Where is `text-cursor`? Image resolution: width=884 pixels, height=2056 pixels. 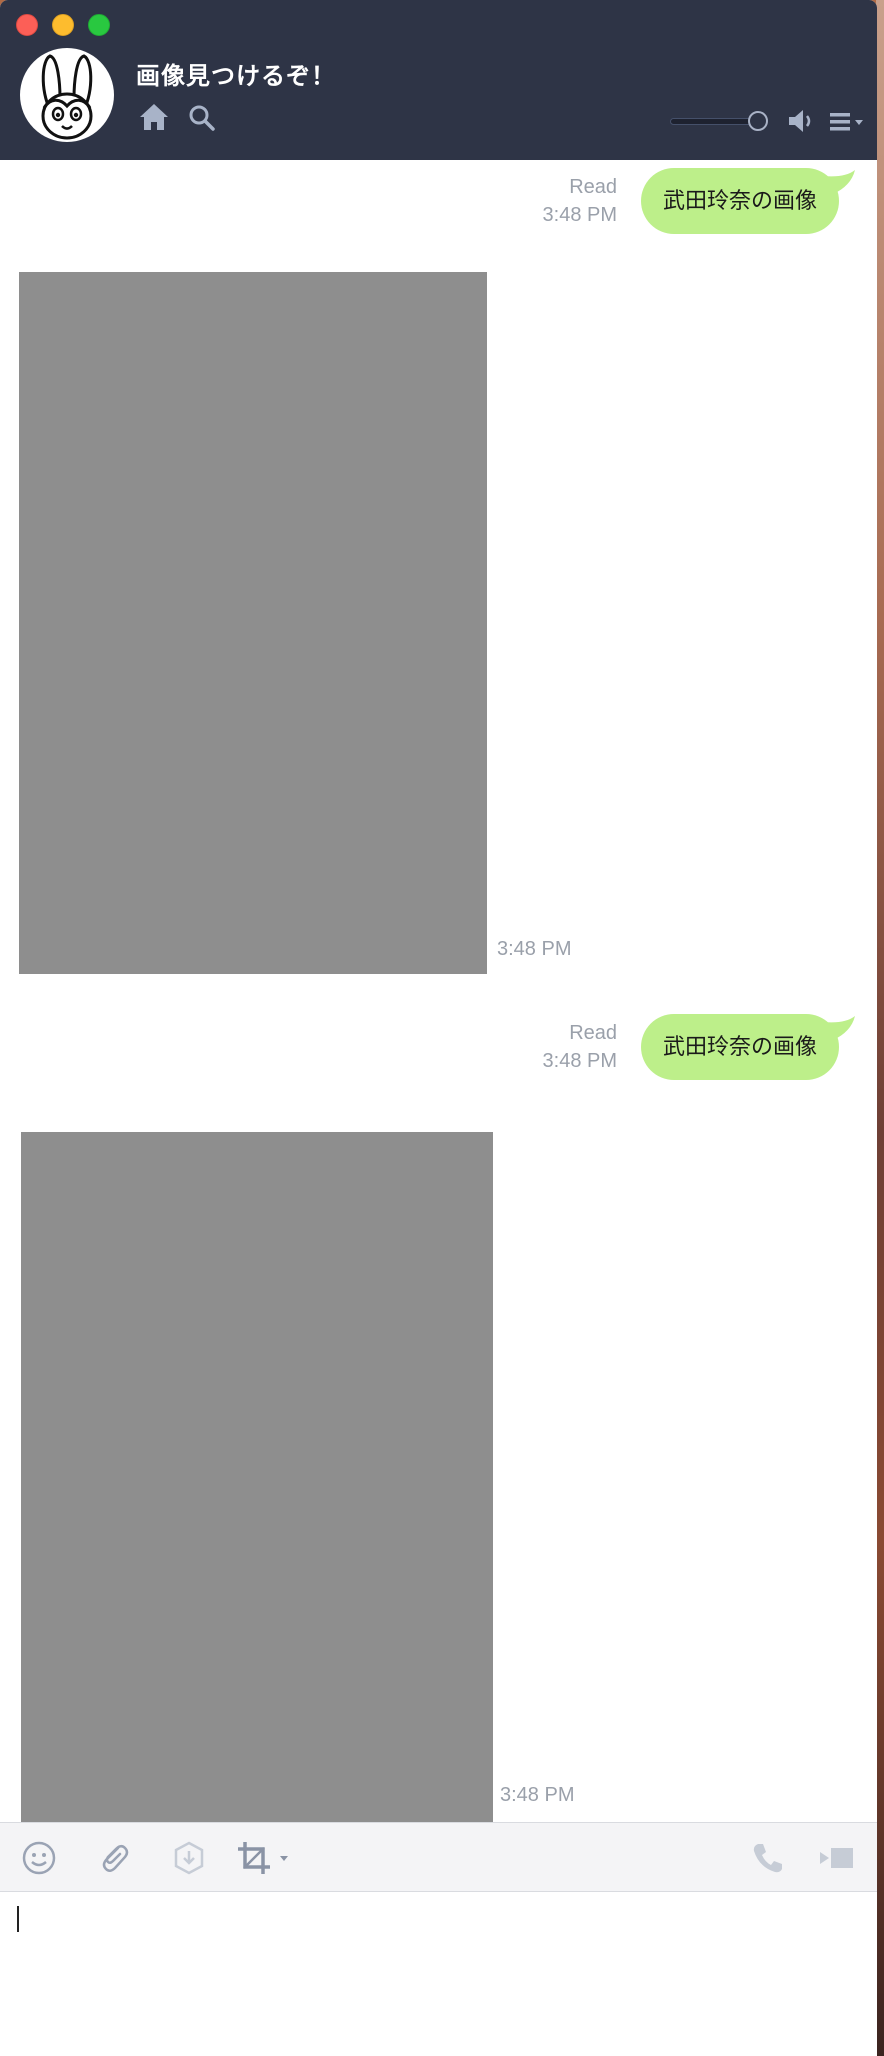 text-cursor is located at coordinates (18, 1919).